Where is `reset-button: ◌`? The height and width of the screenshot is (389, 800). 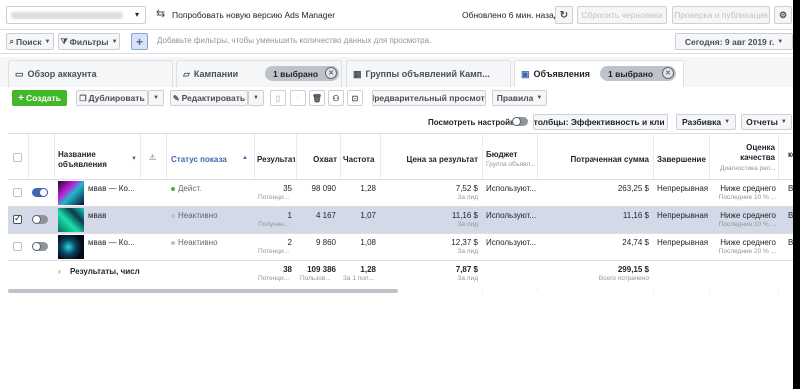
reset-button: ◌ is located at coordinates (298, 98).